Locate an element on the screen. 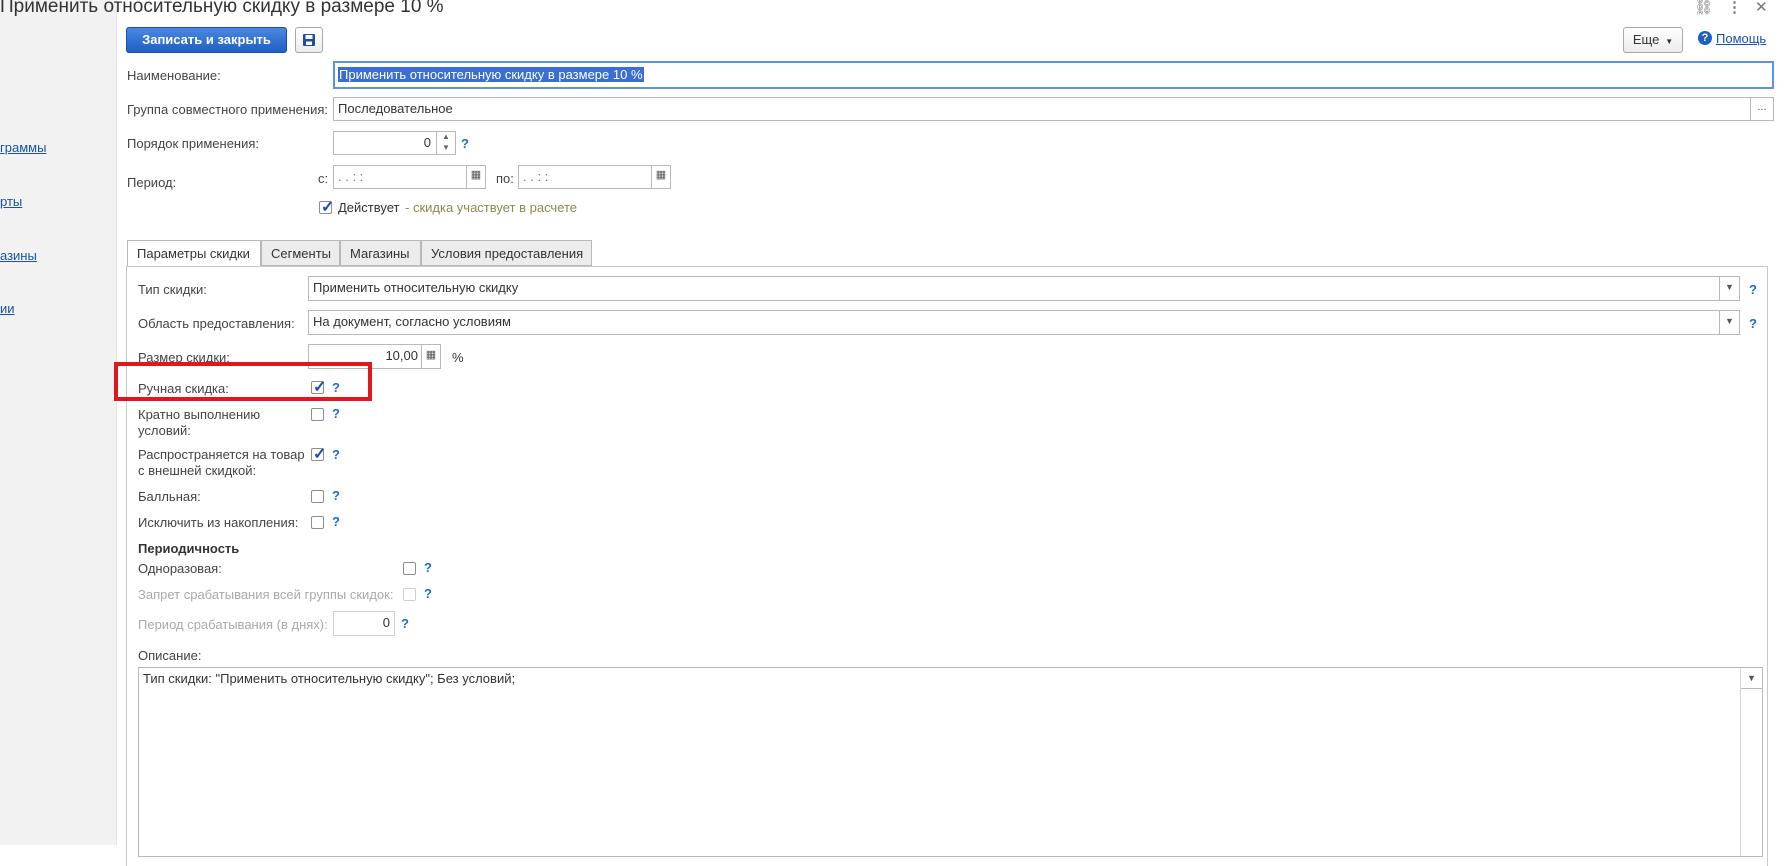 Image resolution: width=1785 pixels, height=866 pixels. active-checkbox: ✓ is located at coordinates (326, 207).